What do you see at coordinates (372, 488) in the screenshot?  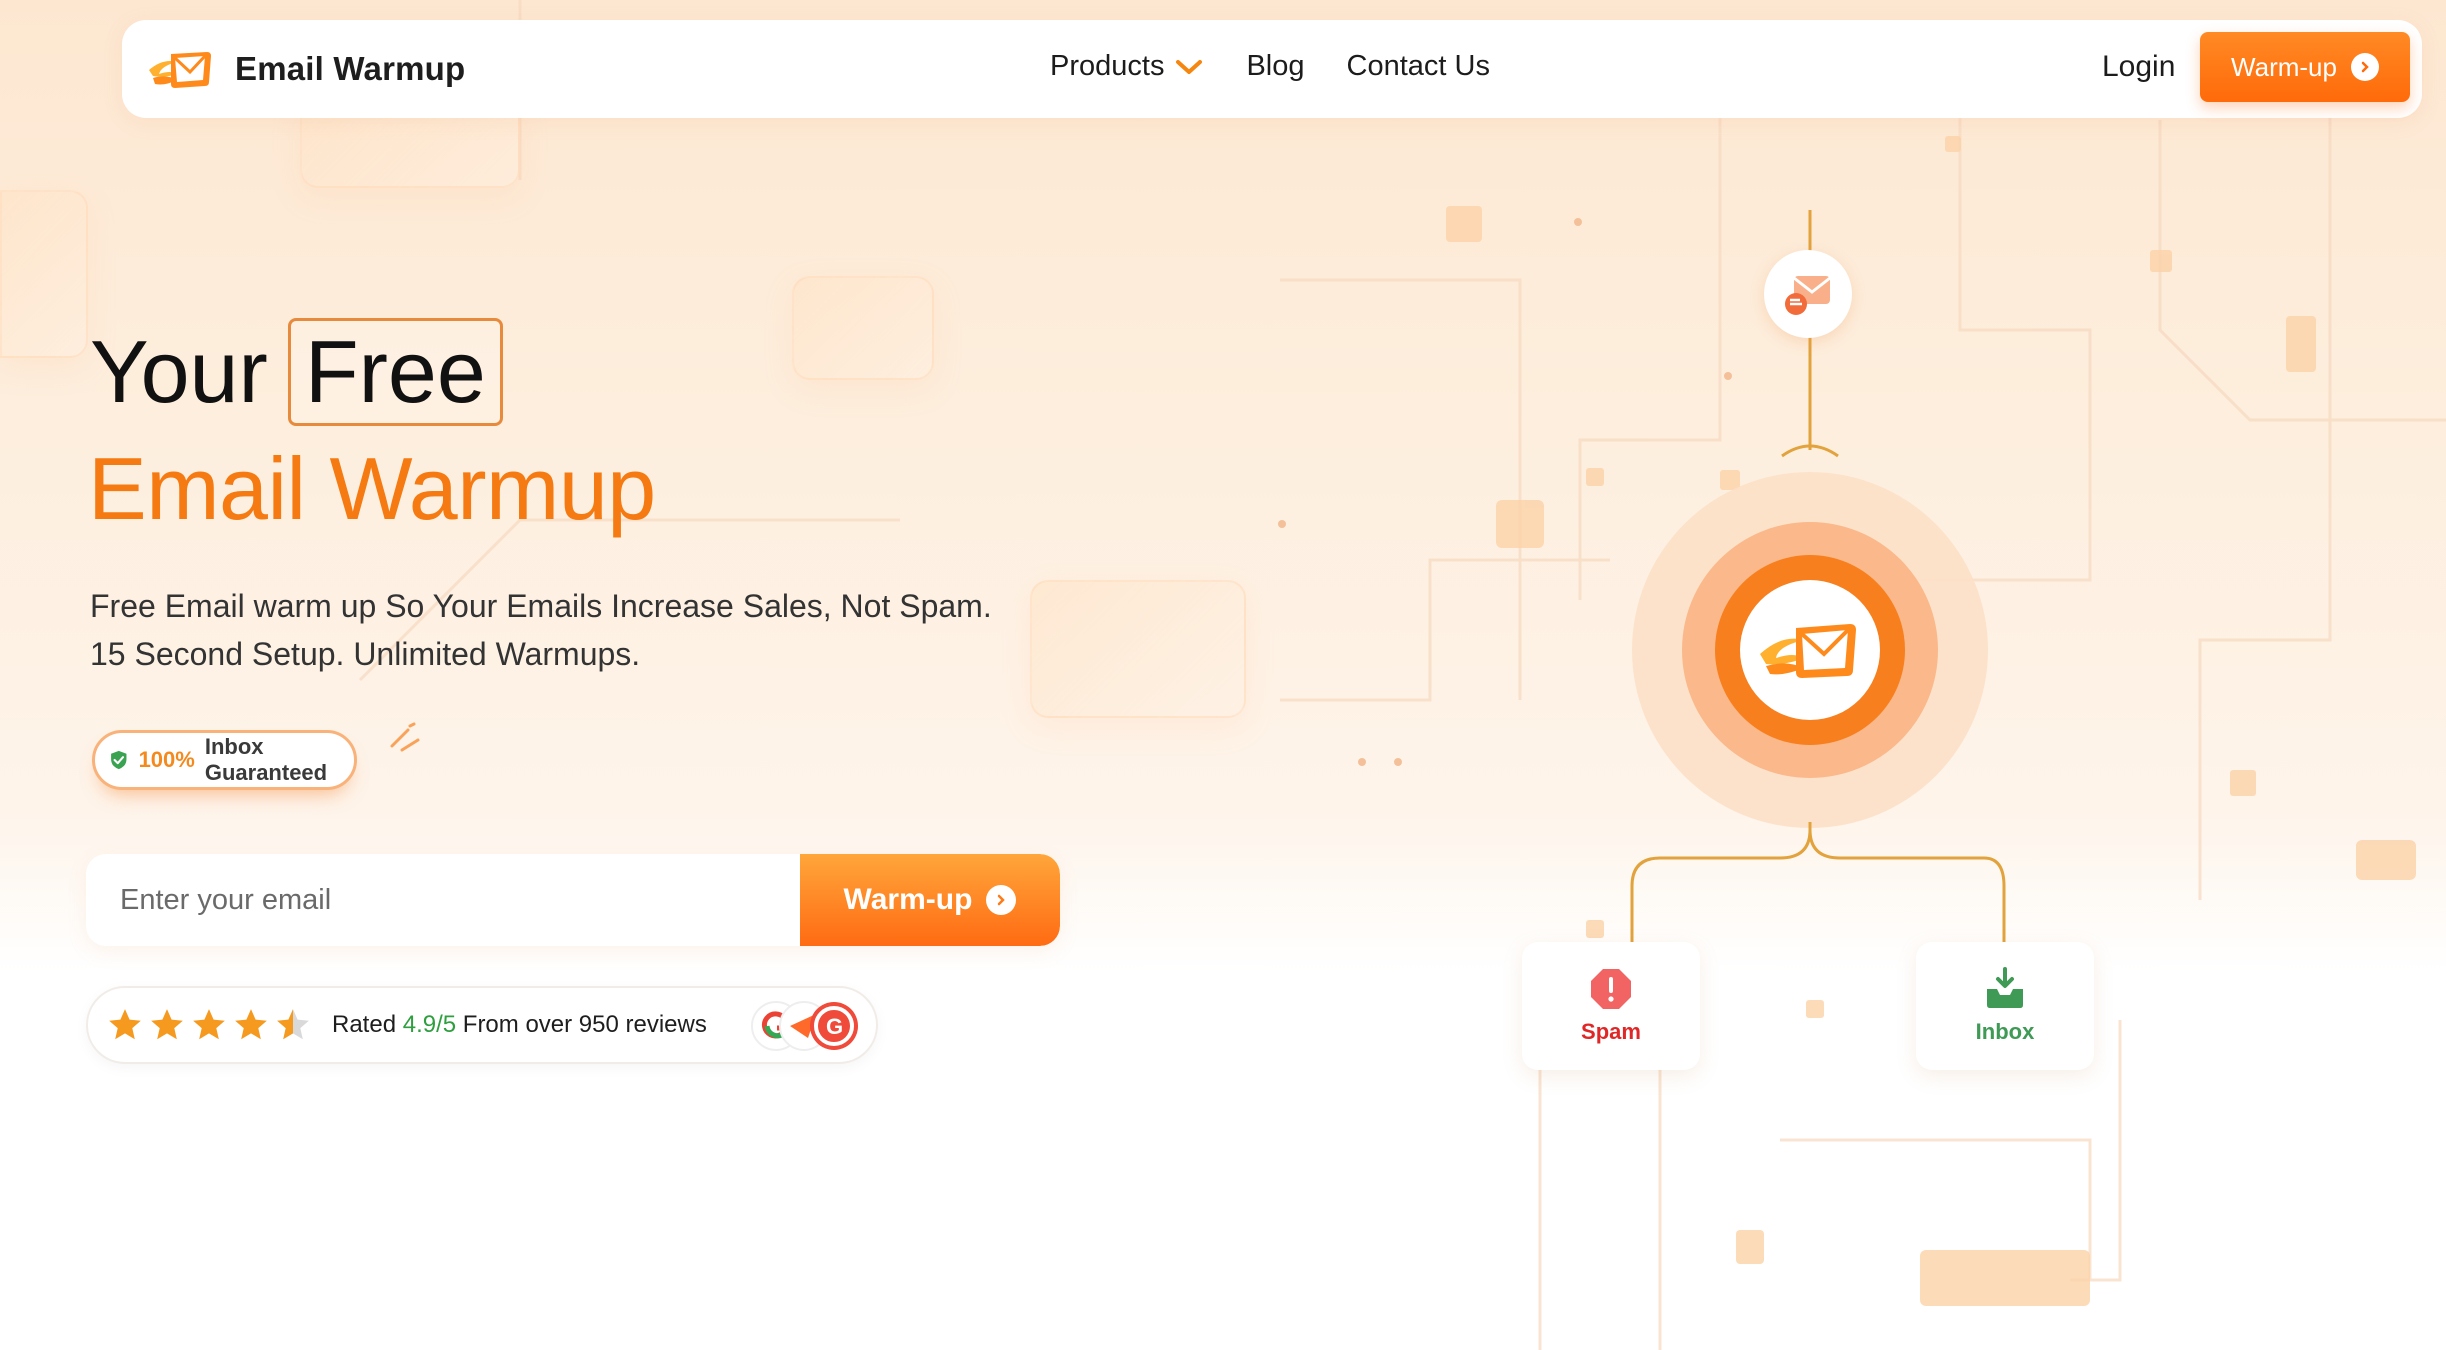 I see `hero-title-line2: Email Warmup` at bounding box center [372, 488].